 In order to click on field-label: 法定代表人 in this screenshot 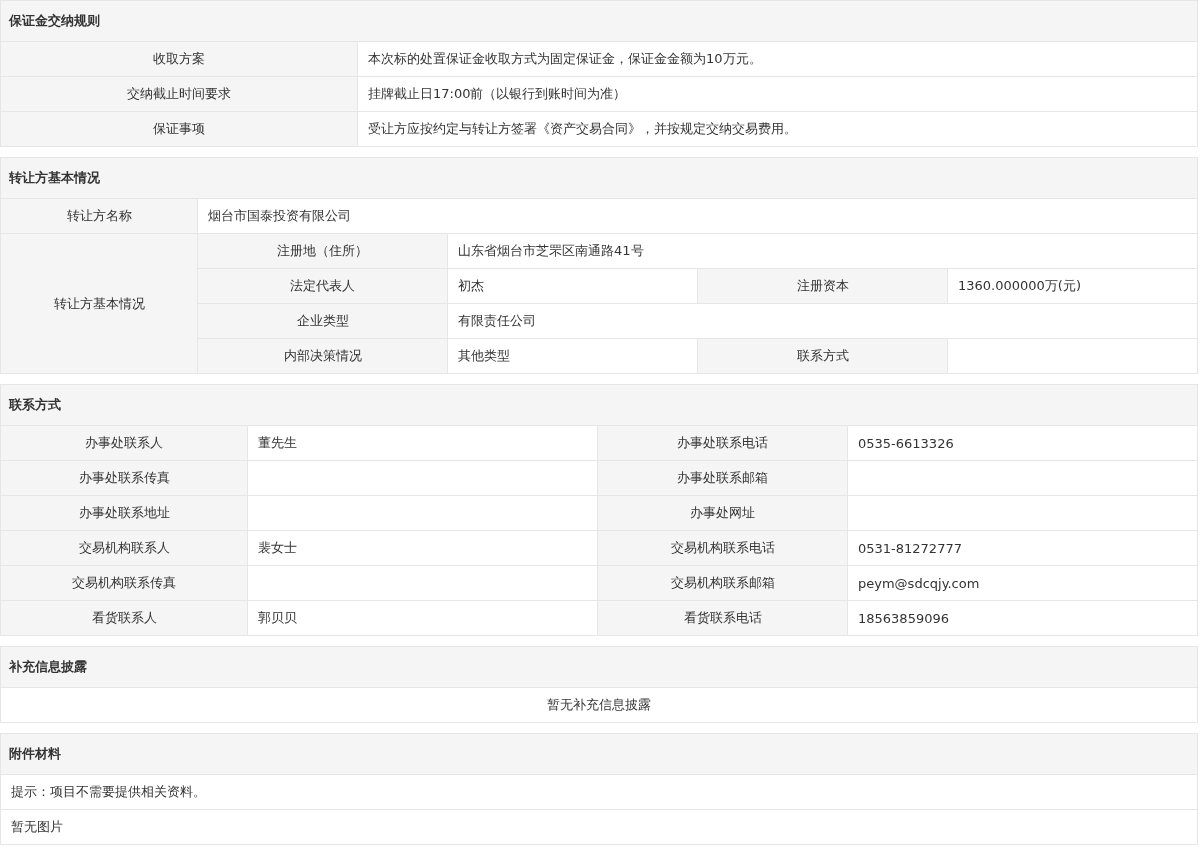, I will do `click(322, 286)`.